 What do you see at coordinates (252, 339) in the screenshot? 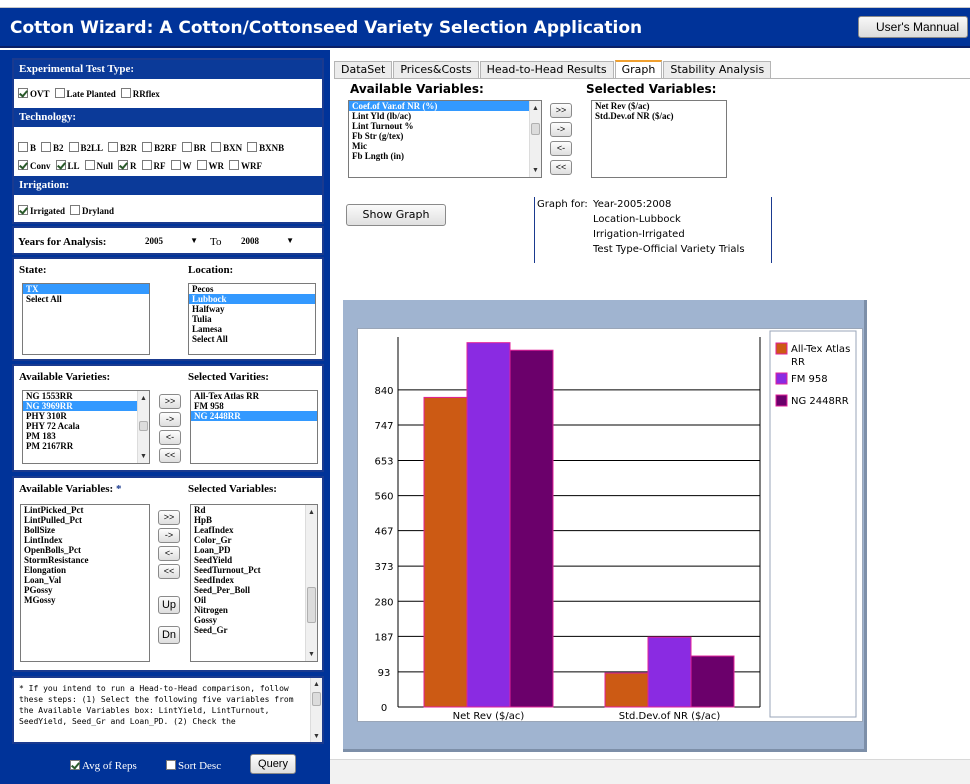
I see `location-list-item: Select All` at bounding box center [252, 339].